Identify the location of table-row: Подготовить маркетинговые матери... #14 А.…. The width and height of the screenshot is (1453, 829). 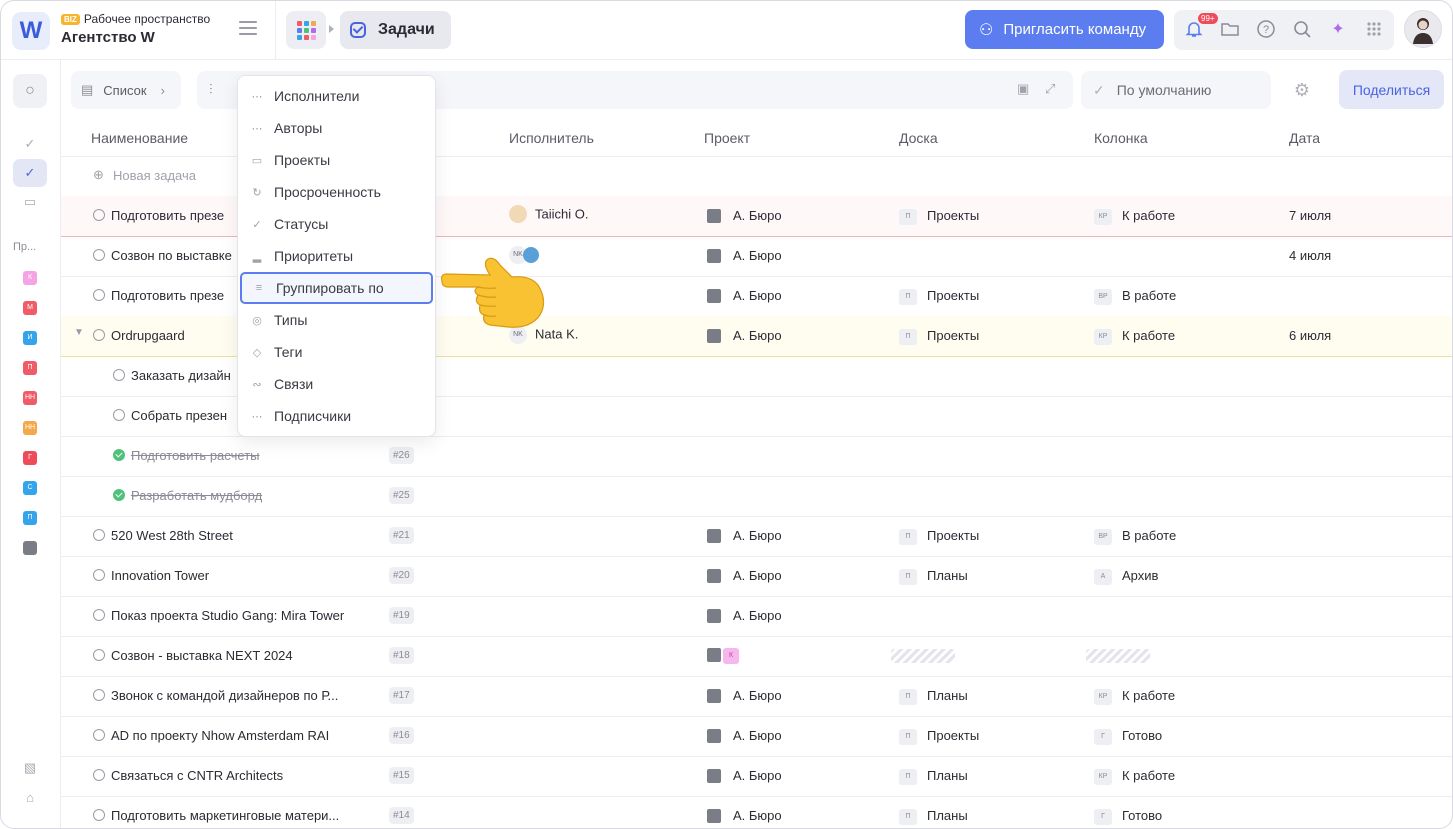
(756, 812).